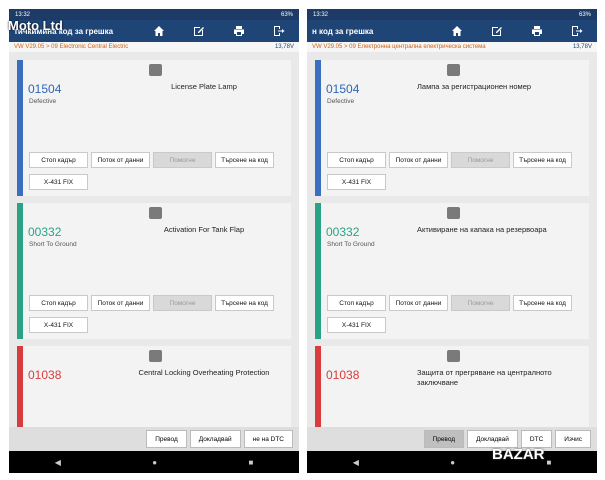 This screenshot has width=605, height=480. Describe the element at coordinates (452, 14) in the screenshot. I see `status-bar: 13:32 63%` at that location.